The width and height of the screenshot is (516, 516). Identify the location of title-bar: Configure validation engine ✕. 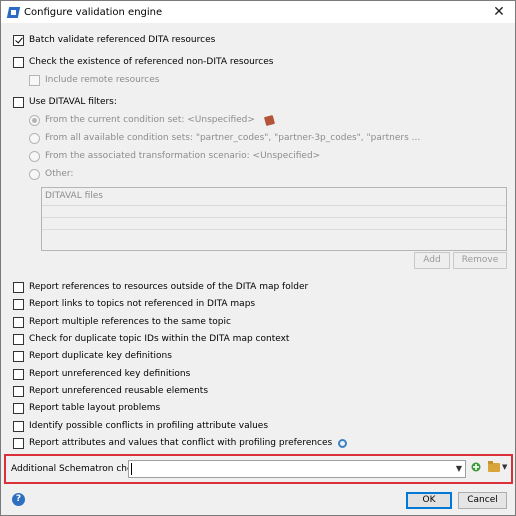
(258, 12).